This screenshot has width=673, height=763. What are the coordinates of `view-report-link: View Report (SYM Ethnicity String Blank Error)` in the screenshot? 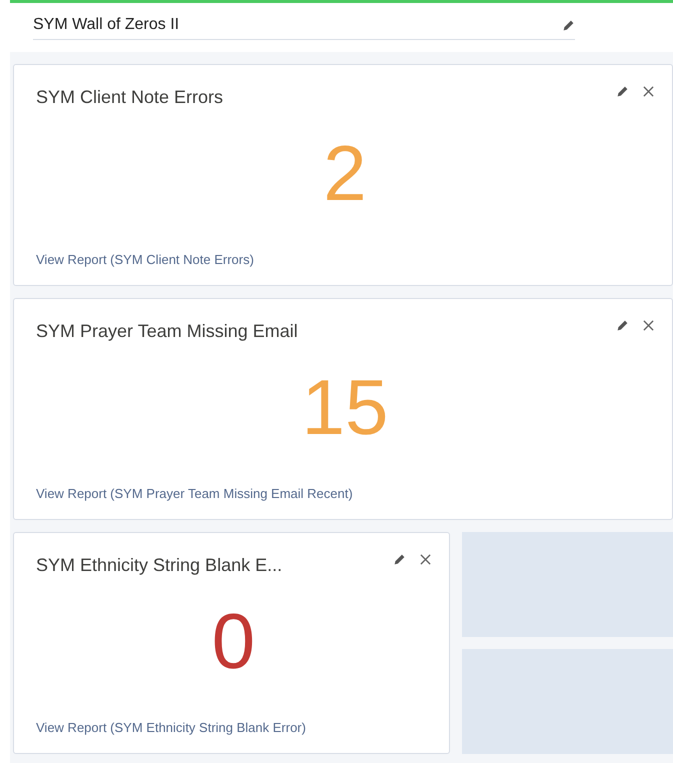 It's located at (171, 727).